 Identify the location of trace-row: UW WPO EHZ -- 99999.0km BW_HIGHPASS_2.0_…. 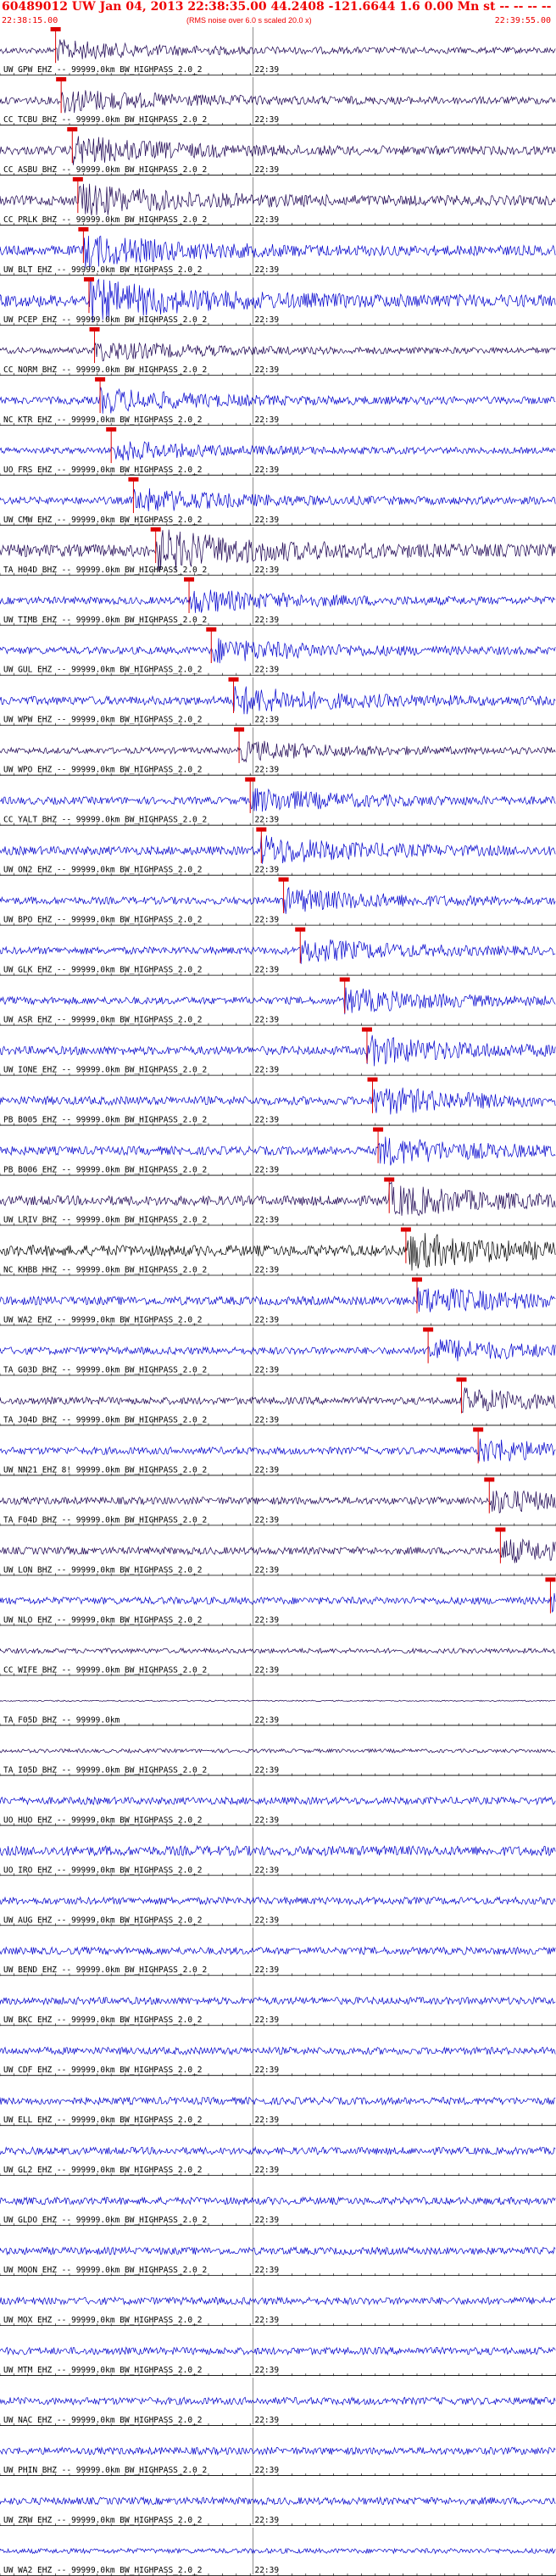
(278, 751).